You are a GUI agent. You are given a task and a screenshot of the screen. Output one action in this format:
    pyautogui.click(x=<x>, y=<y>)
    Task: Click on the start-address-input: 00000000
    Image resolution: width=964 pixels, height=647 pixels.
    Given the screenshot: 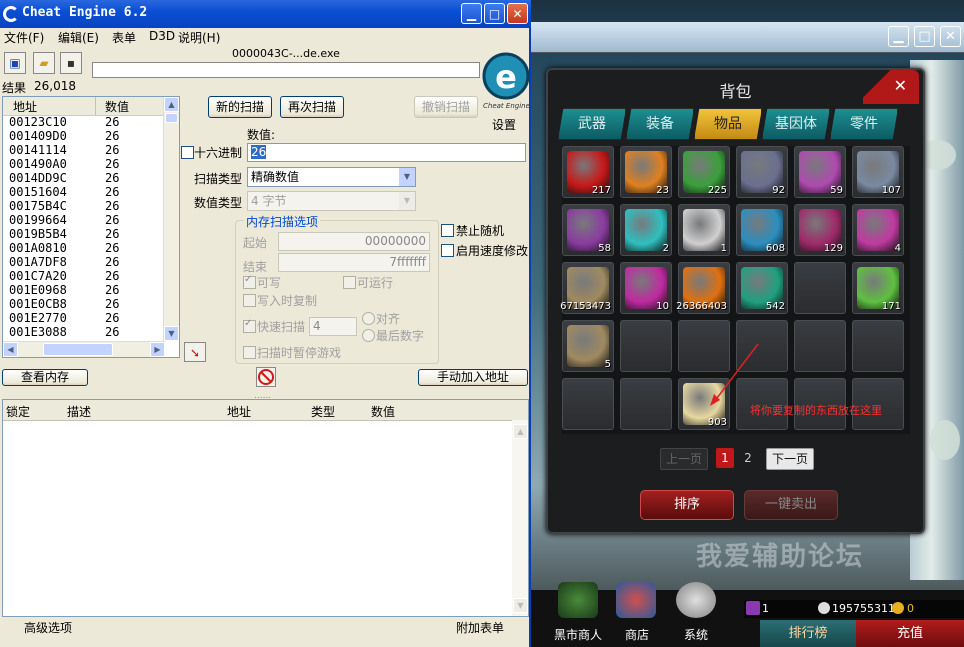 What is the action you would take?
    pyautogui.click(x=354, y=241)
    